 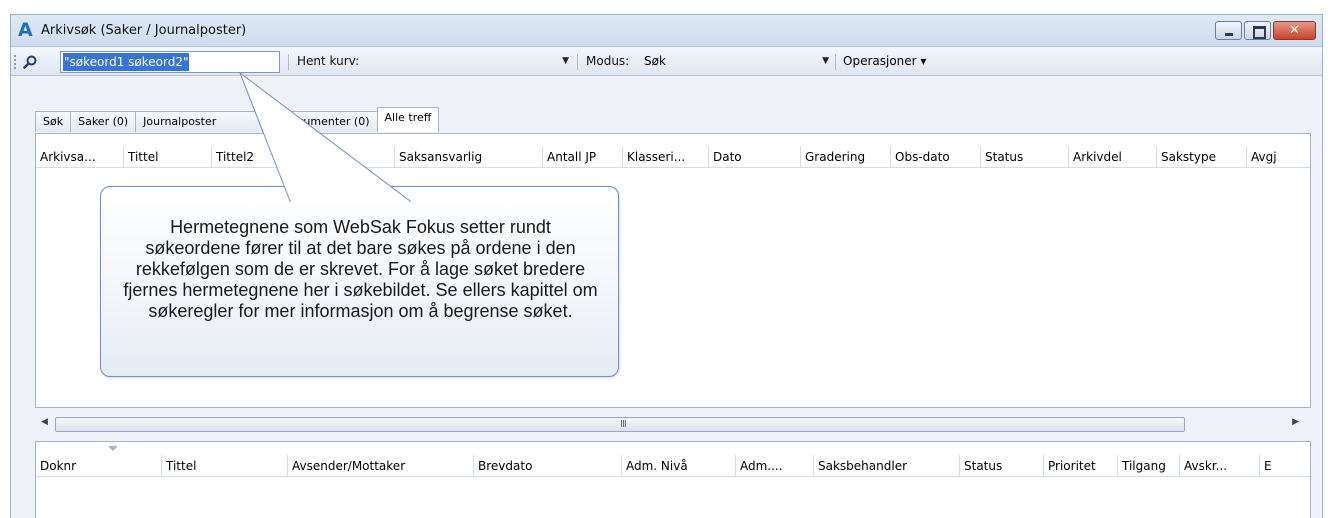 What do you see at coordinates (583, 156) in the screenshot?
I see `column-header: Antall JP` at bounding box center [583, 156].